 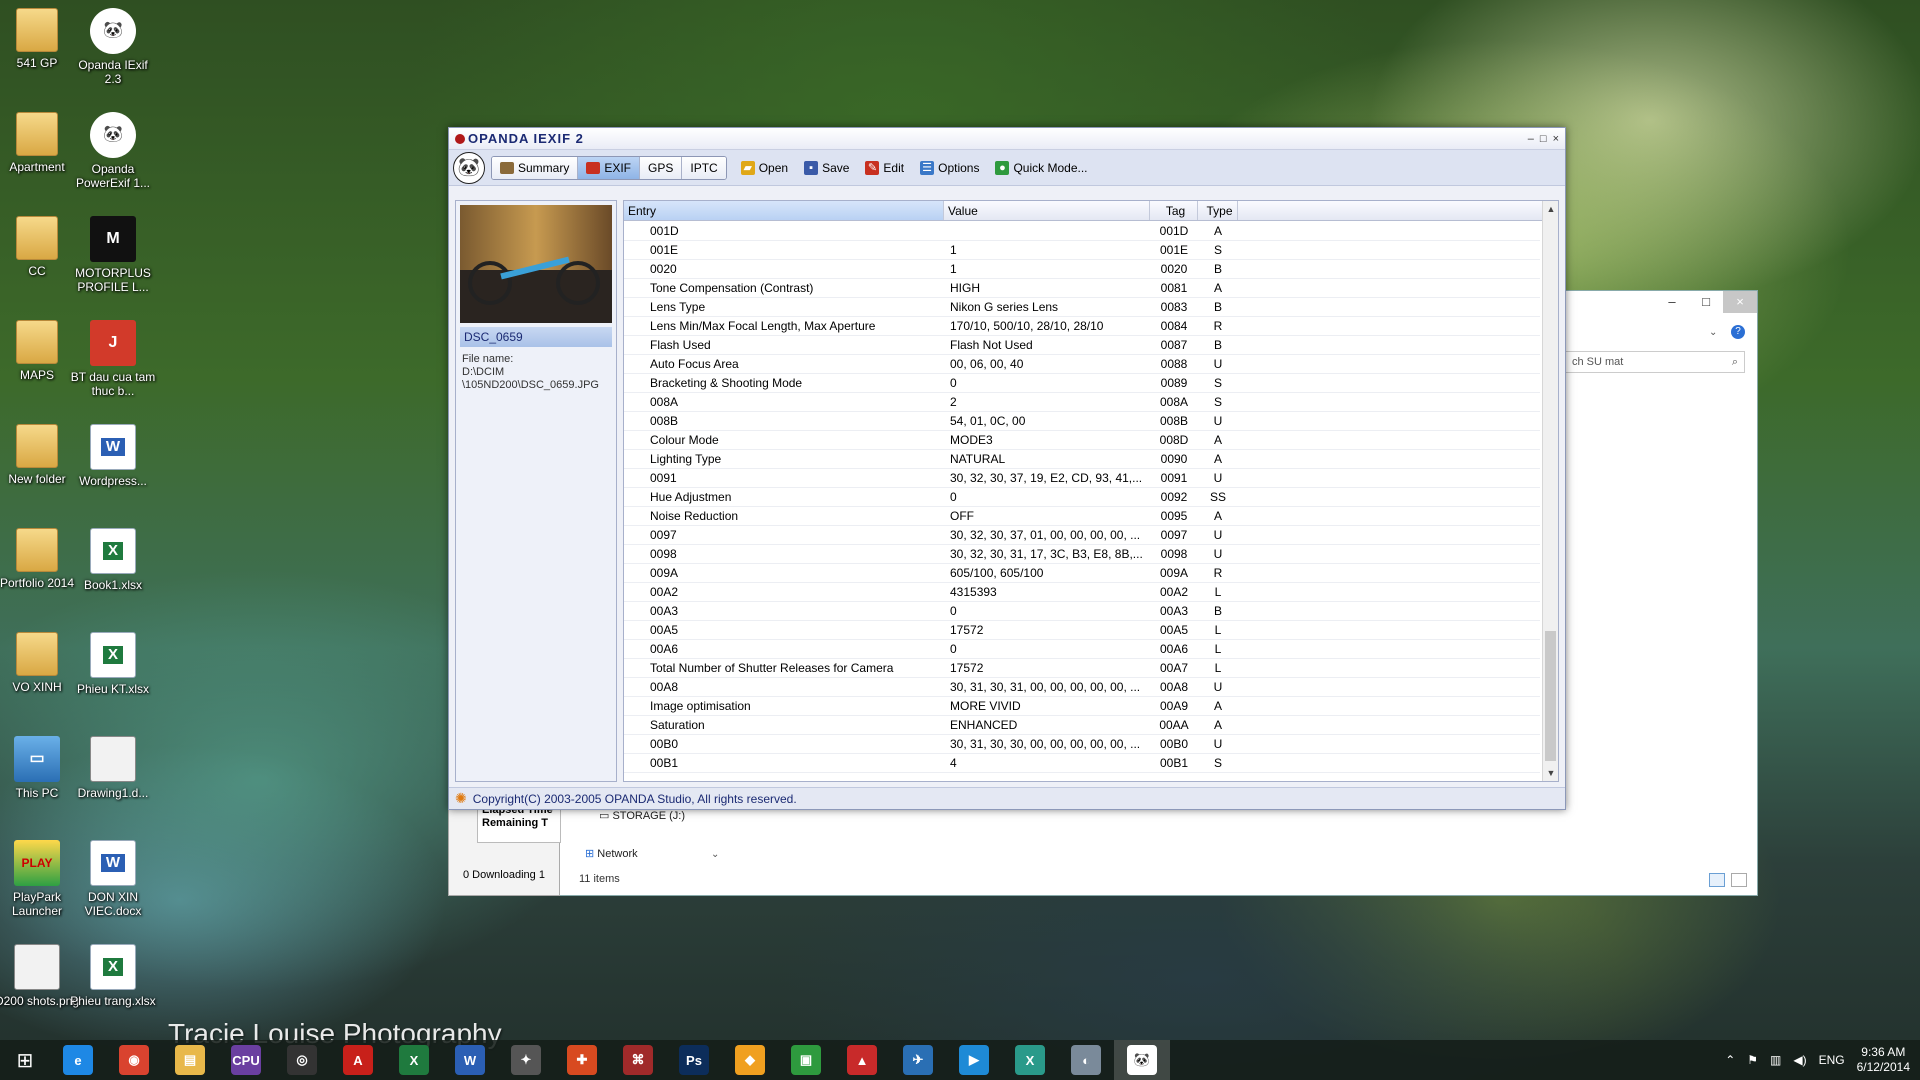 I want to click on file-explorer-taskbar-button: ▤, so click(x=190, y=1060).